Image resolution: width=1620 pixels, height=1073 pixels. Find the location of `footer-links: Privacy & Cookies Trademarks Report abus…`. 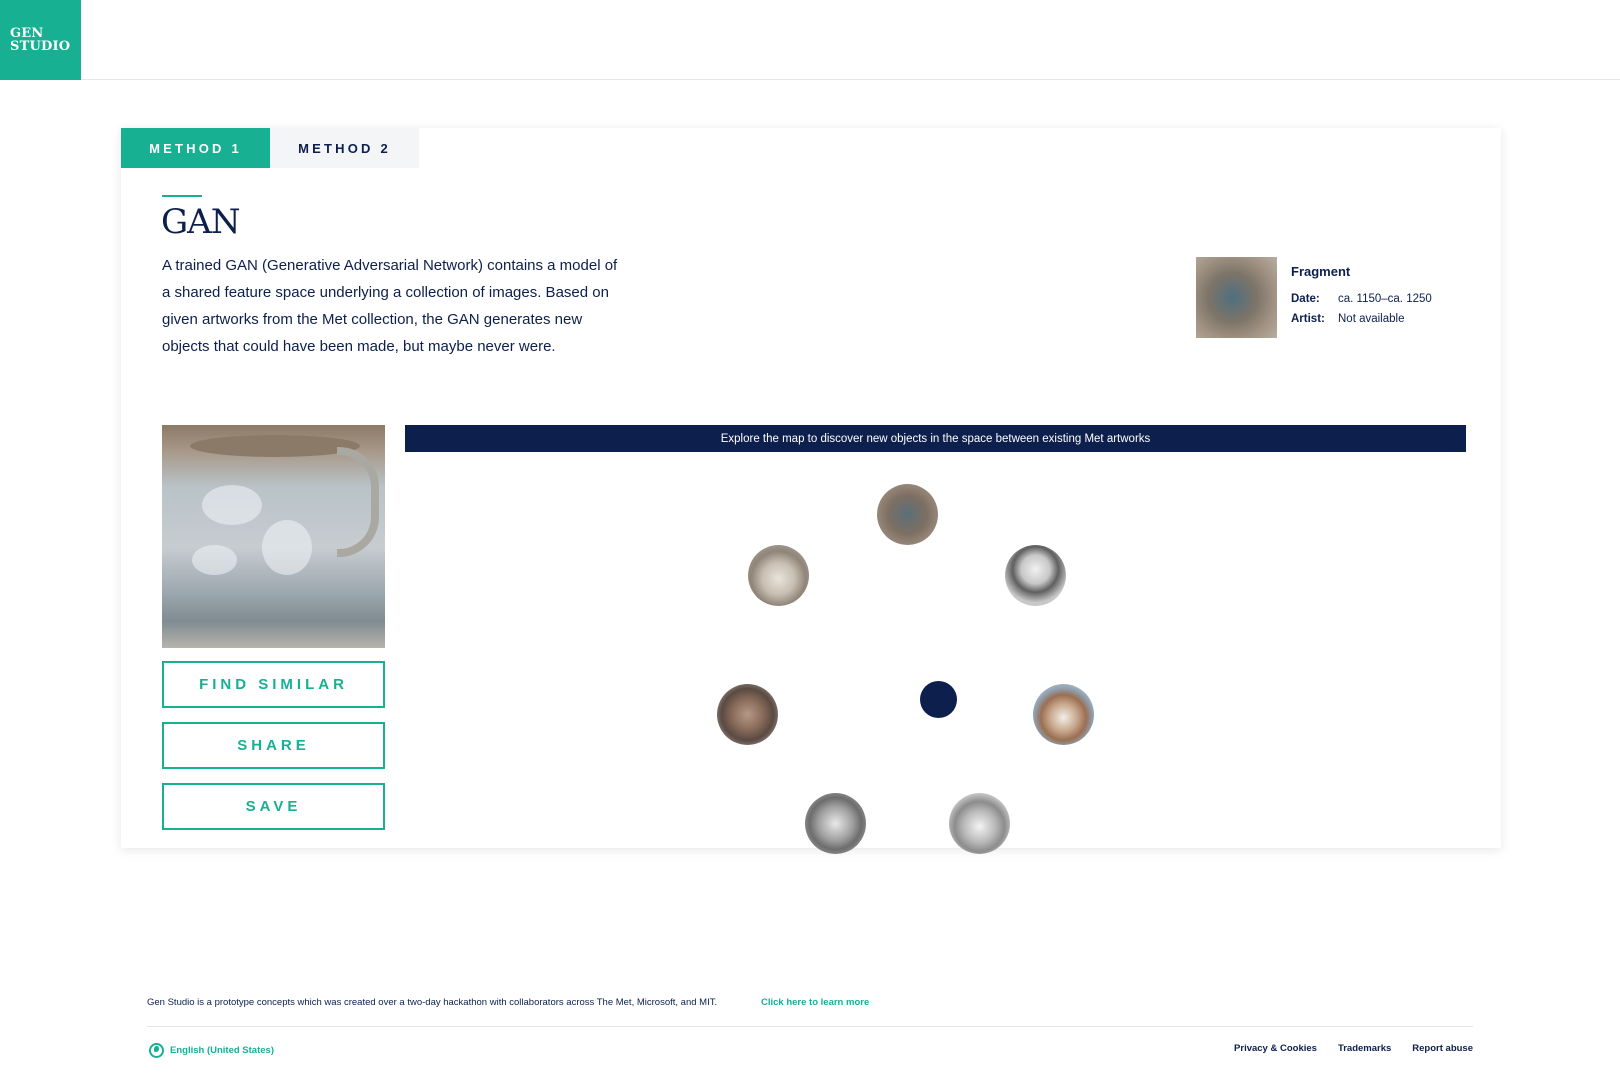

footer-links: Privacy & Cookies Trademarks Report abus… is located at coordinates (1353, 1048).